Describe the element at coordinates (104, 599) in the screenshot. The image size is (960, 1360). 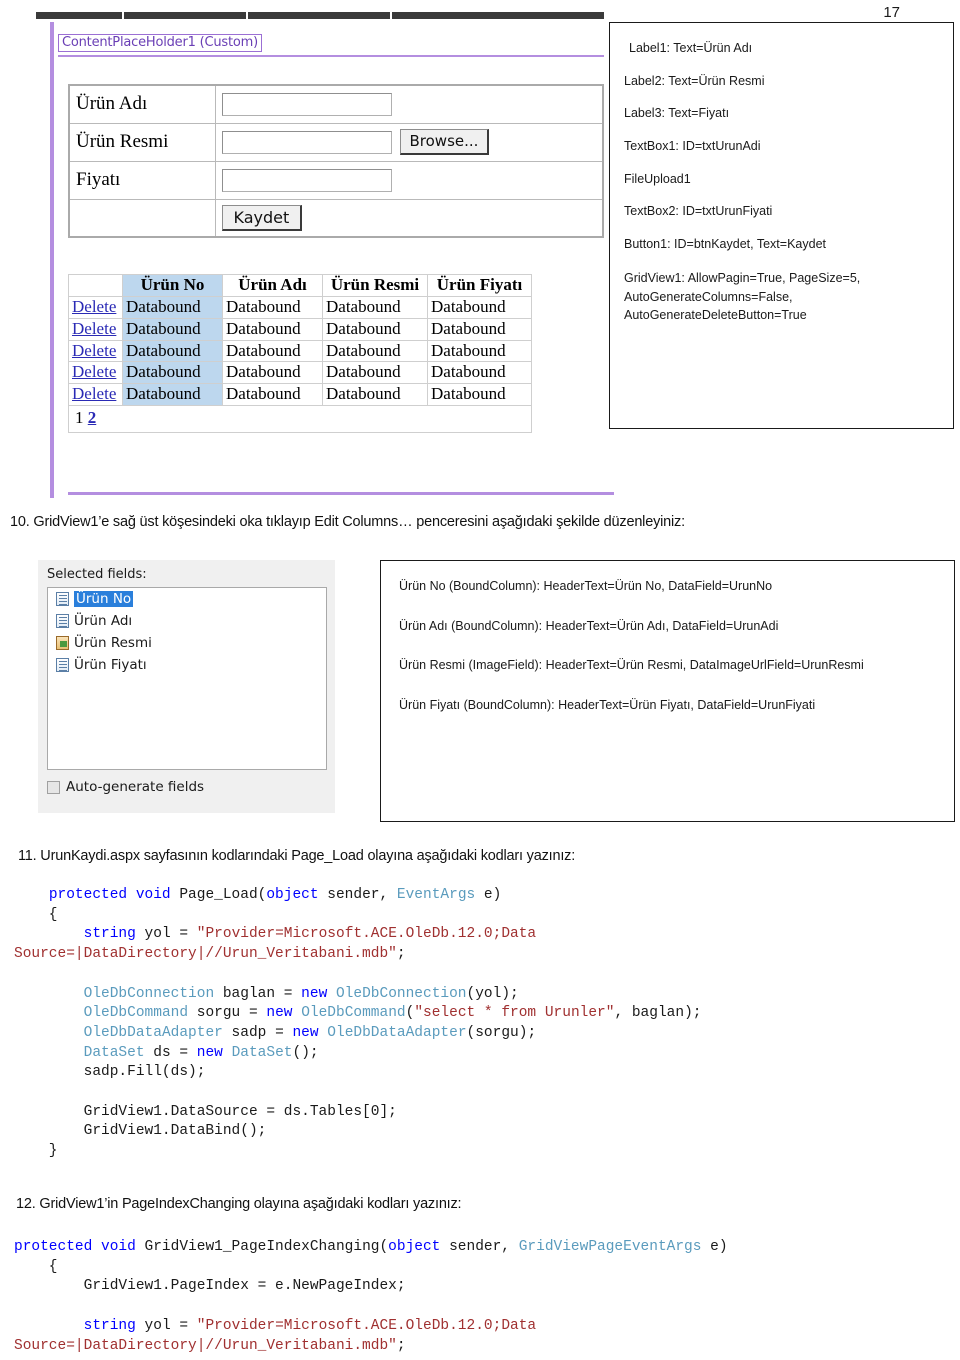
I see `field-label: Ürün No` at that location.